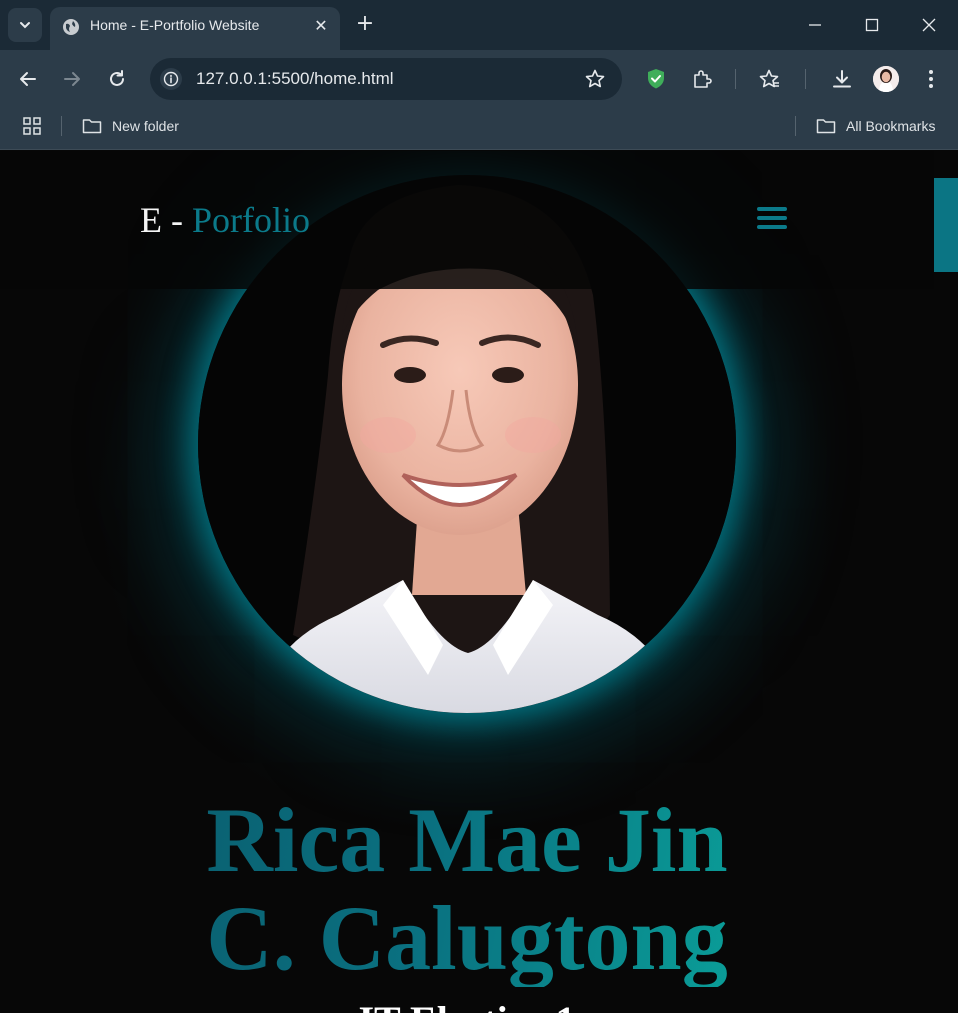  Describe the element at coordinates (295, 79) in the screenshot. I see `address-bar-url: 127.0.0.1:5500/home.html` at that location.